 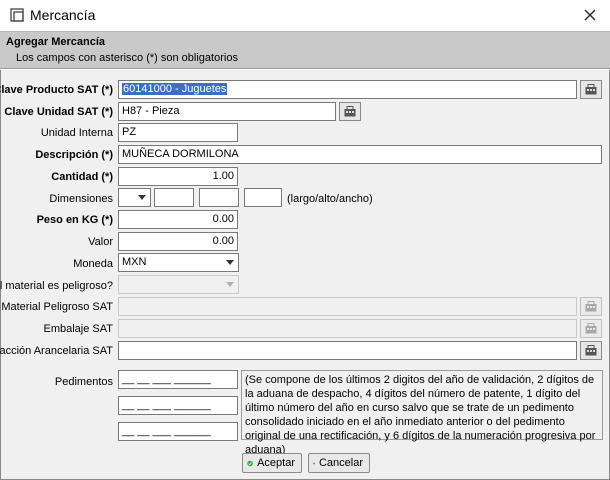 What do you see at coordinates (347, 350) in the screenshot?
I see `fraccion-field` at bounding box center [347, 350].